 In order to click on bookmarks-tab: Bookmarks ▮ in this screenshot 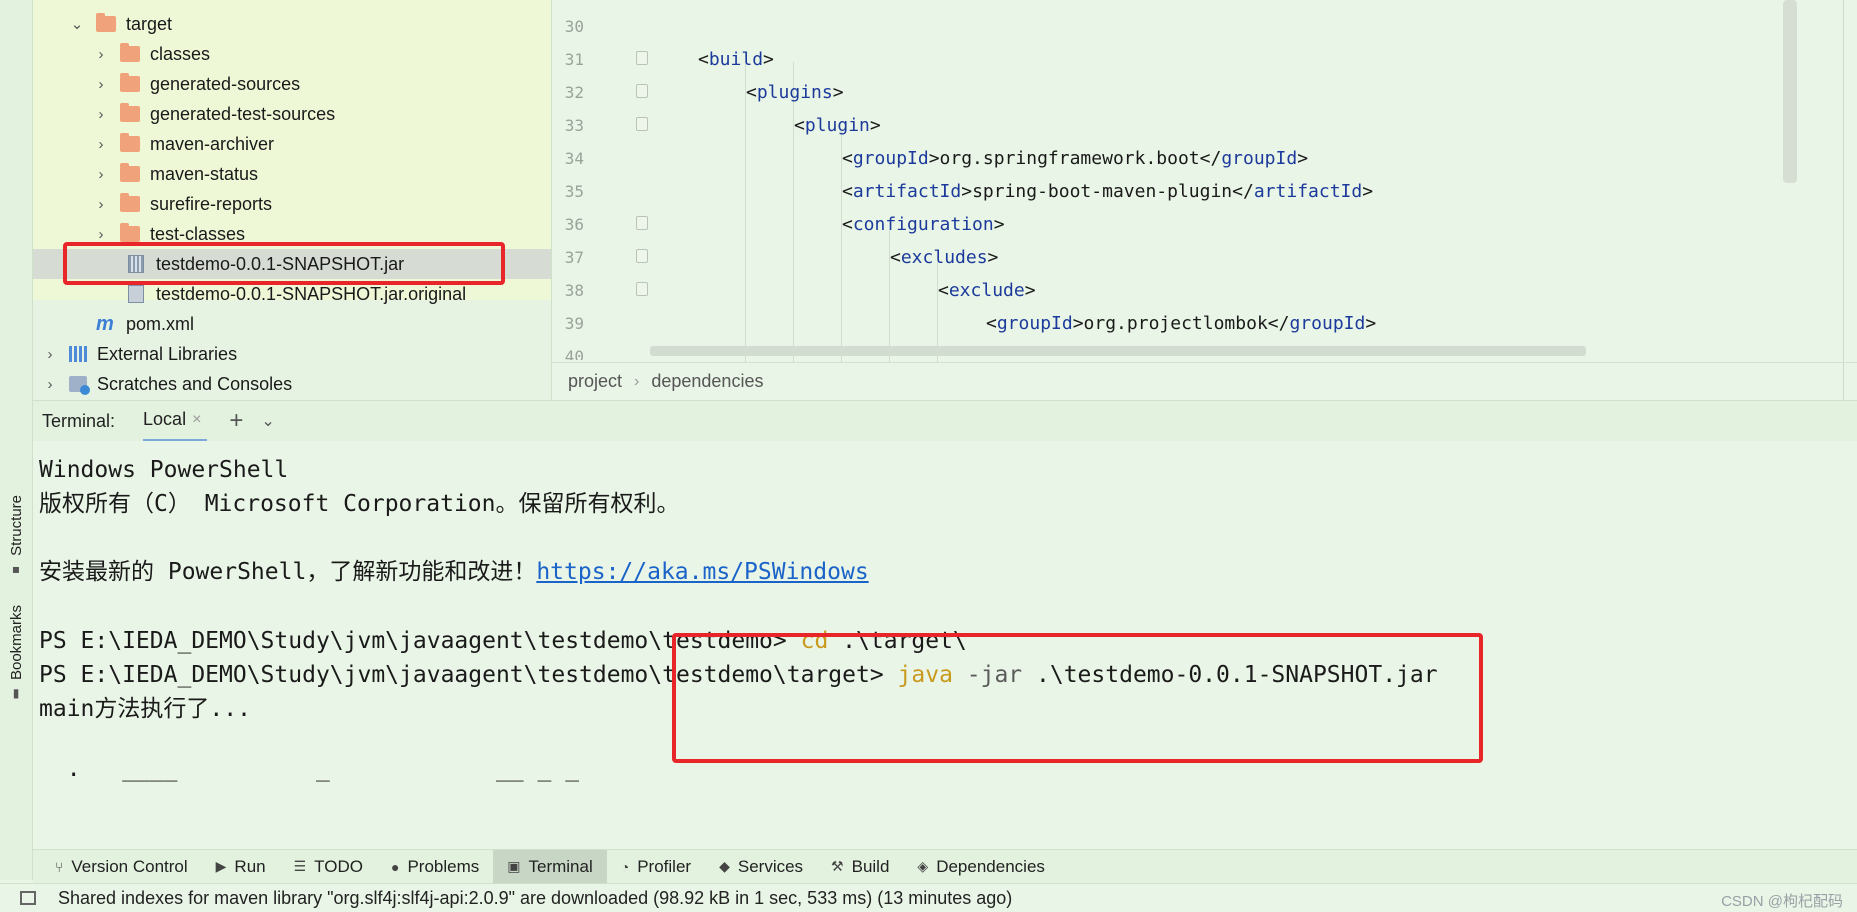, I will do `click(16, 652)`.